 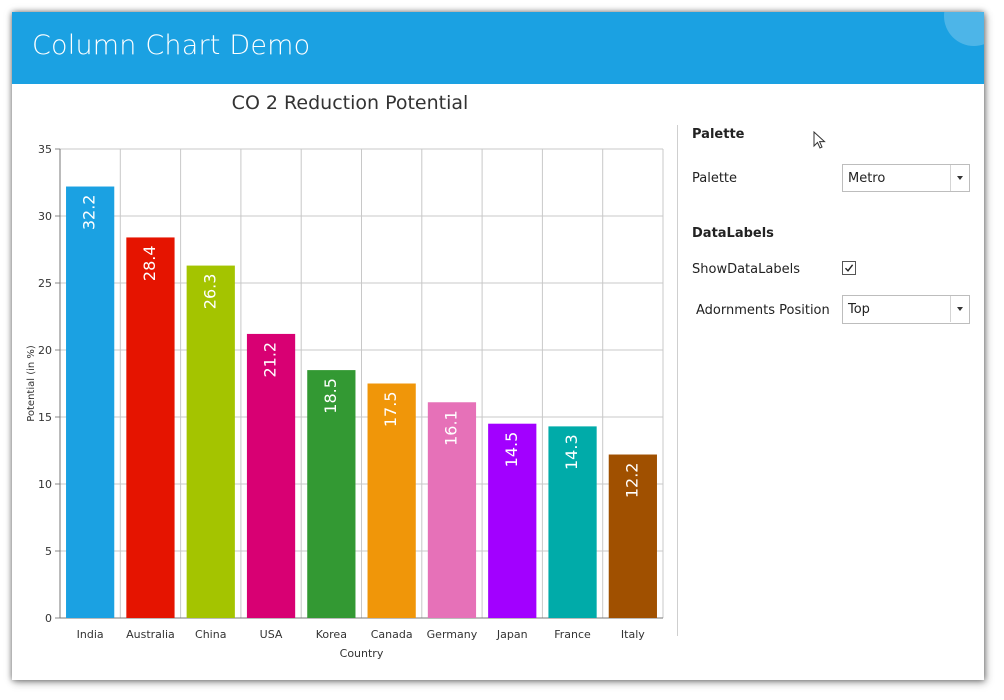 I want to click on palette-label: Palette, so click(x=715, y=178).